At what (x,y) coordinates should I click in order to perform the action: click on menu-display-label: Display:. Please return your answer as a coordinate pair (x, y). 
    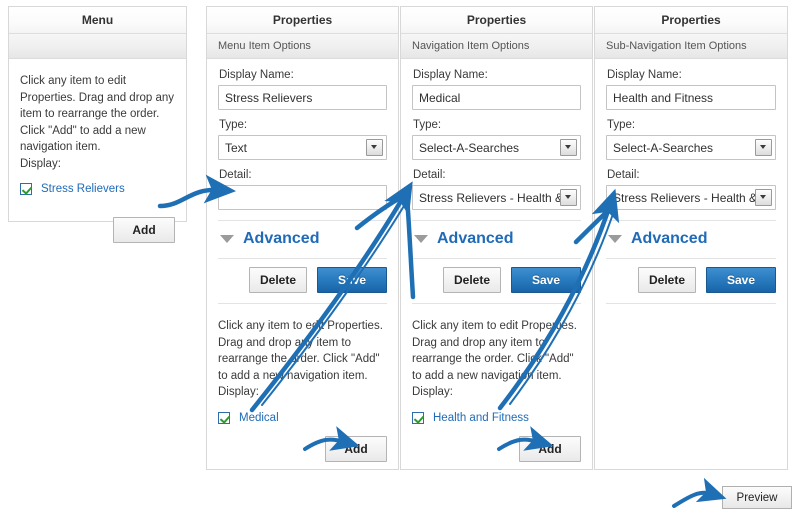
    Looking at the image, I should click on (40, 163).